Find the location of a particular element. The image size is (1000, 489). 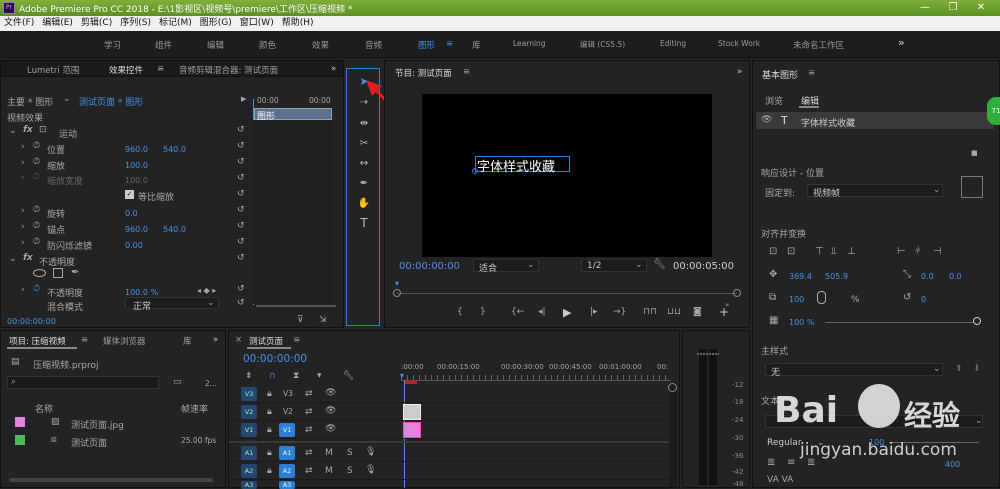

track-lock-icon: 🔒︎ is located at coordinates (269, 412).